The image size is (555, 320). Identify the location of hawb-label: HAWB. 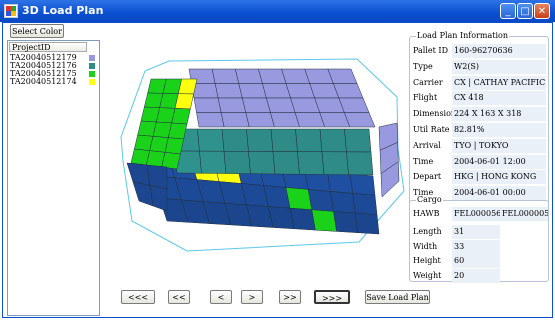
(426, 213).